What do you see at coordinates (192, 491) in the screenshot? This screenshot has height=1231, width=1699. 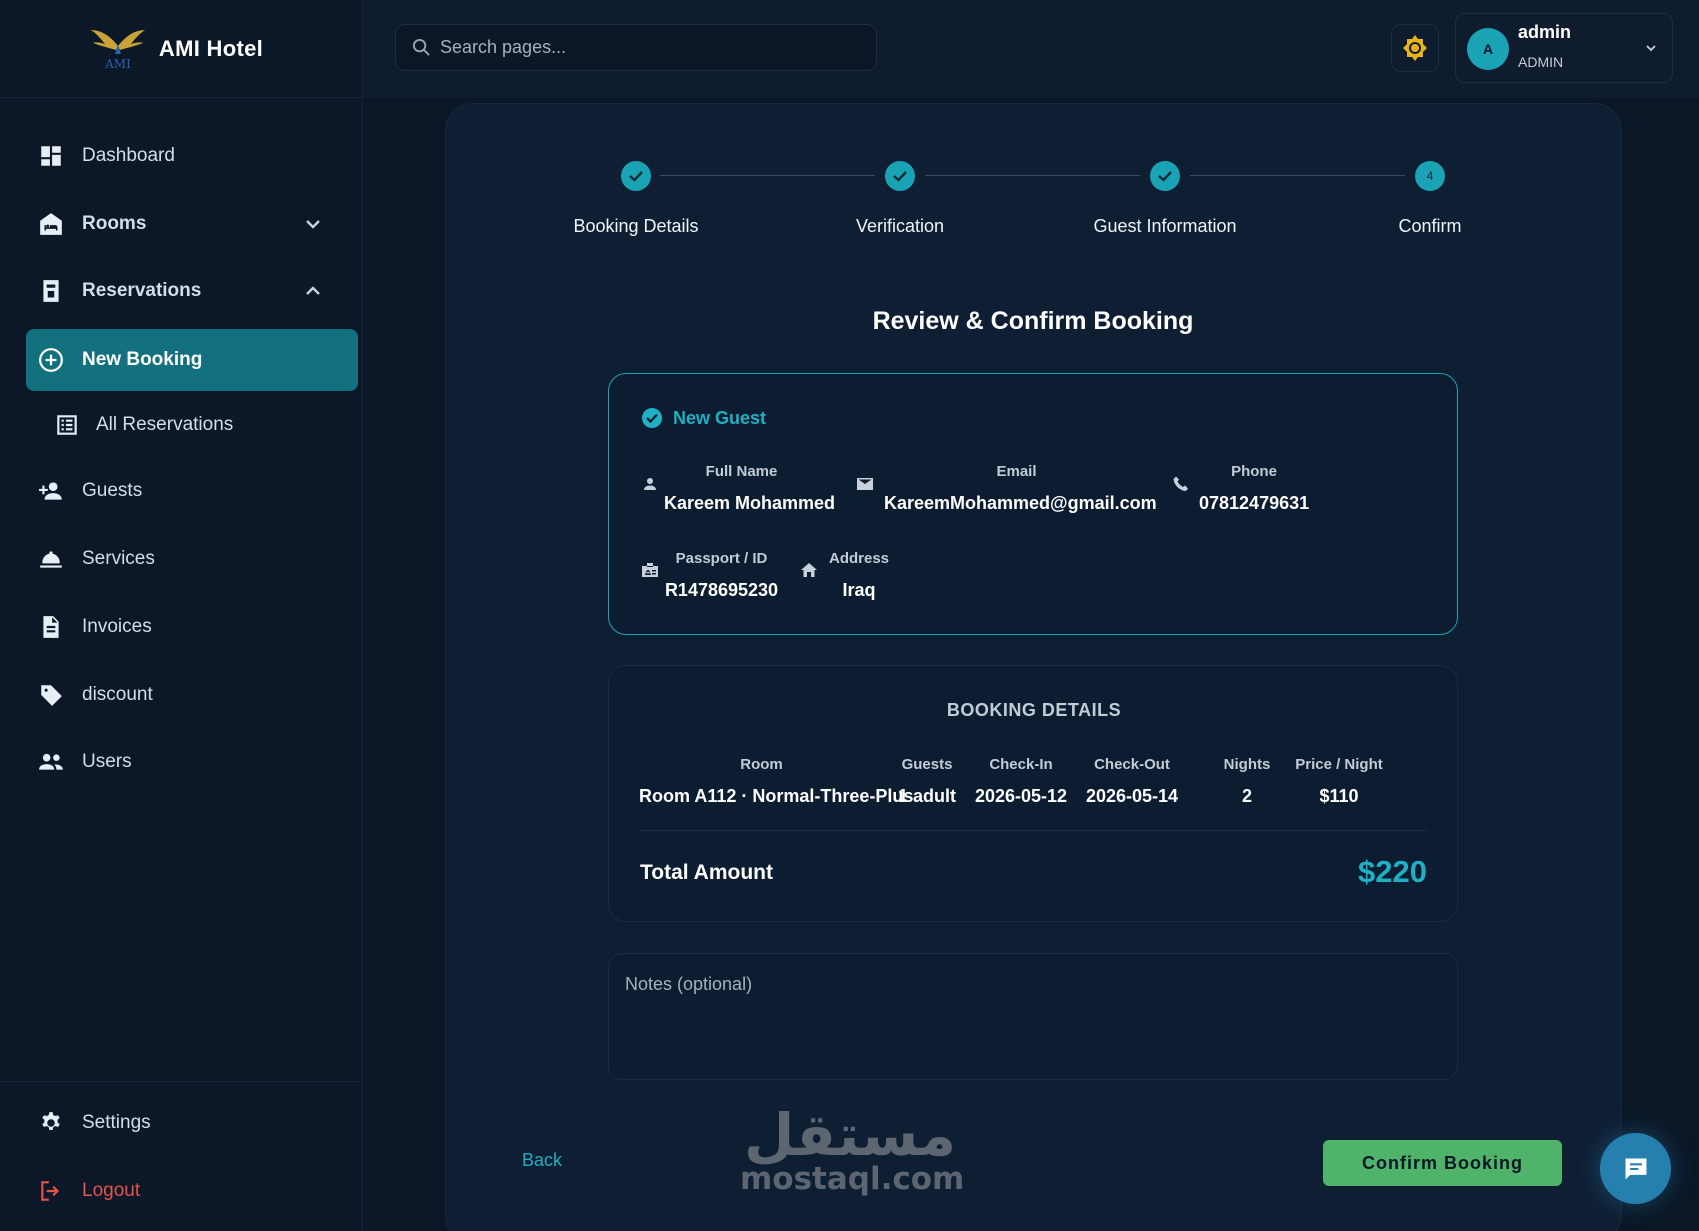 I see `sidebar-item-guests: Guests` at bounding box center [192, 491].